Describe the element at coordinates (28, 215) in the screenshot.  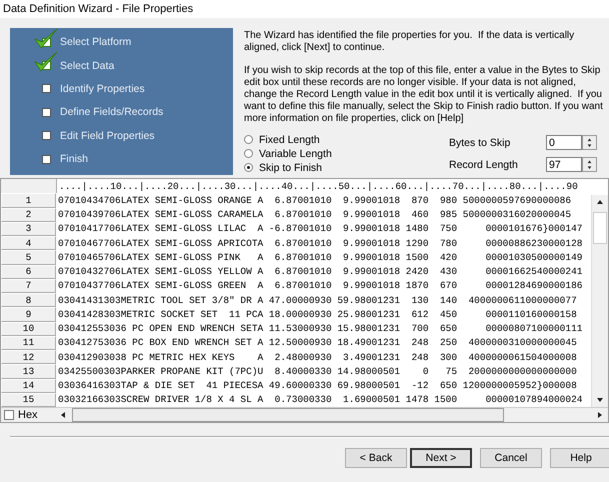
I see `row-number: 2` at that location.